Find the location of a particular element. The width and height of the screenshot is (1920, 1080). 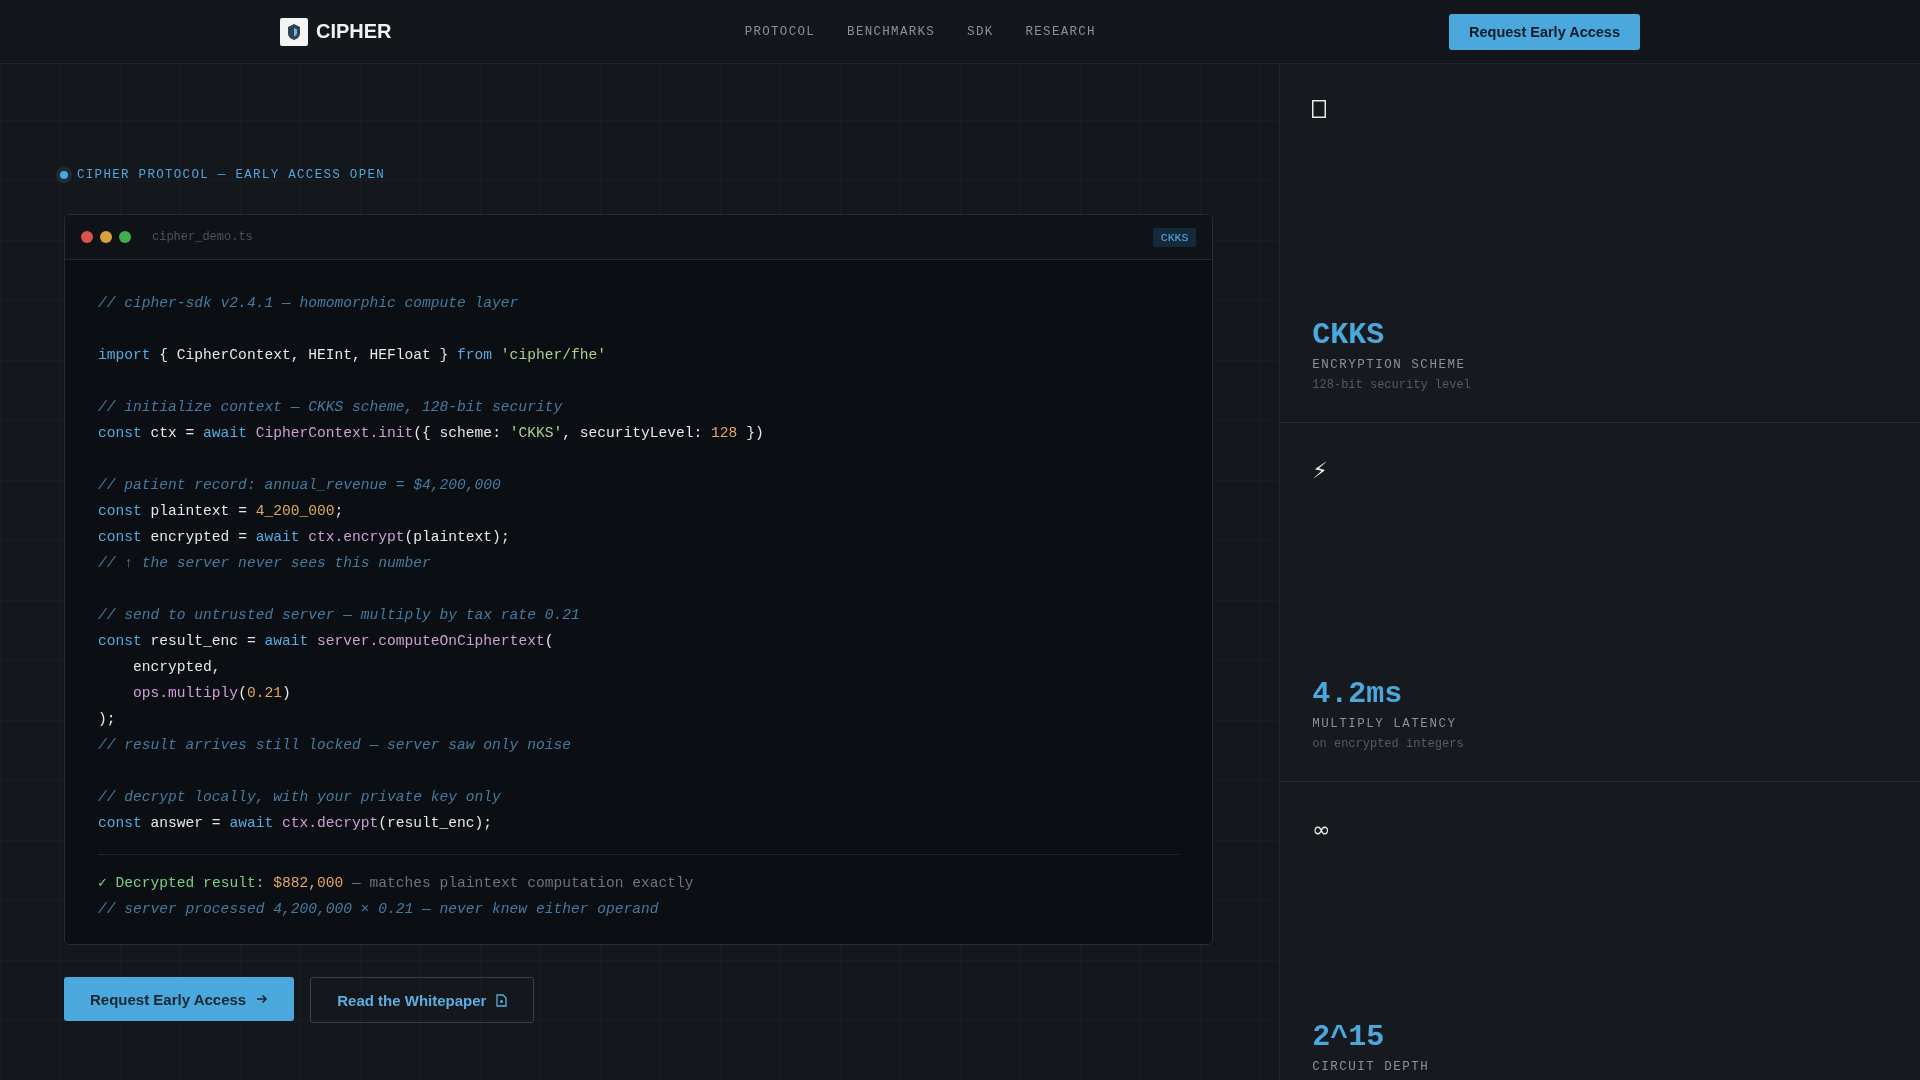

symbol-icon: ∞ is located at coordinates (1321, 830).